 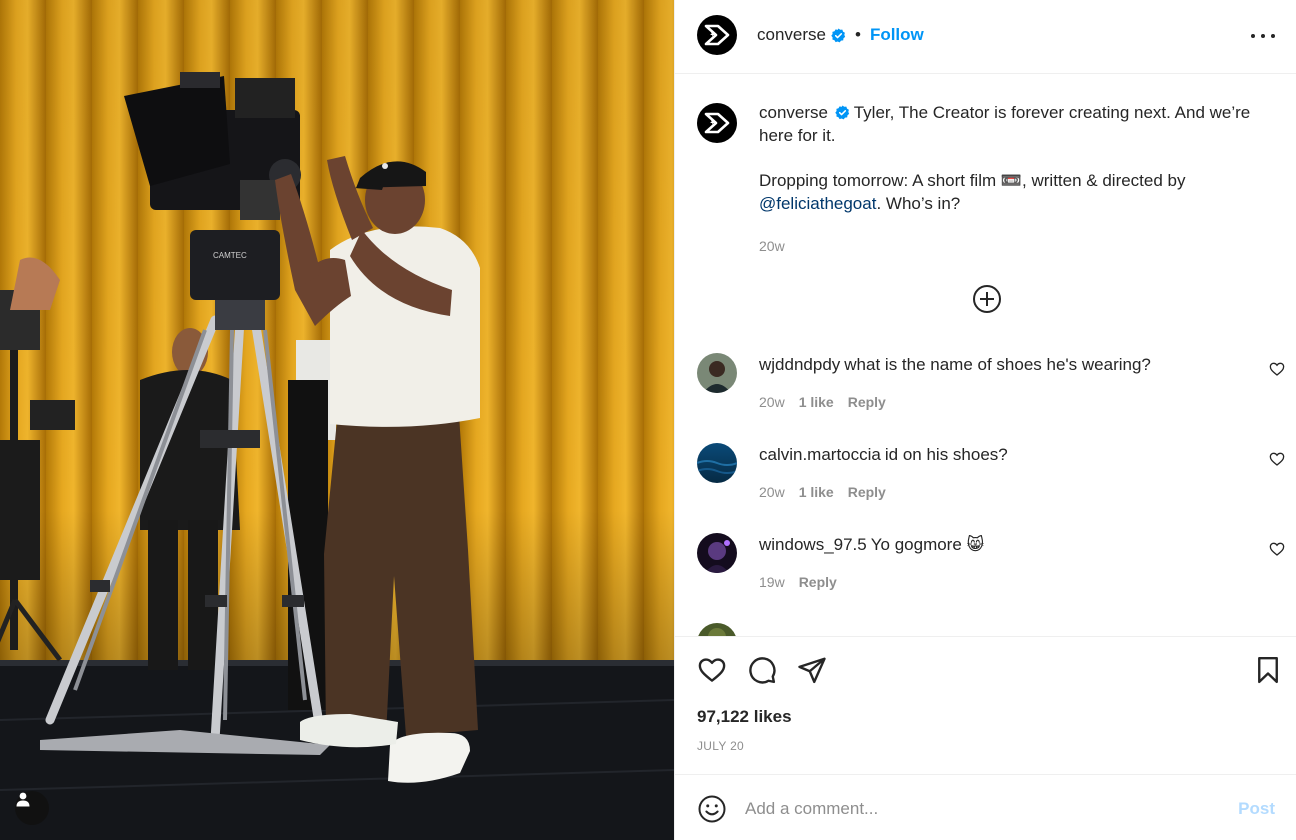 What do you see at coordinates (230, 255) in the screenshot?
I see `svg-text: CAMTEC` at bounding box center [230, 255].